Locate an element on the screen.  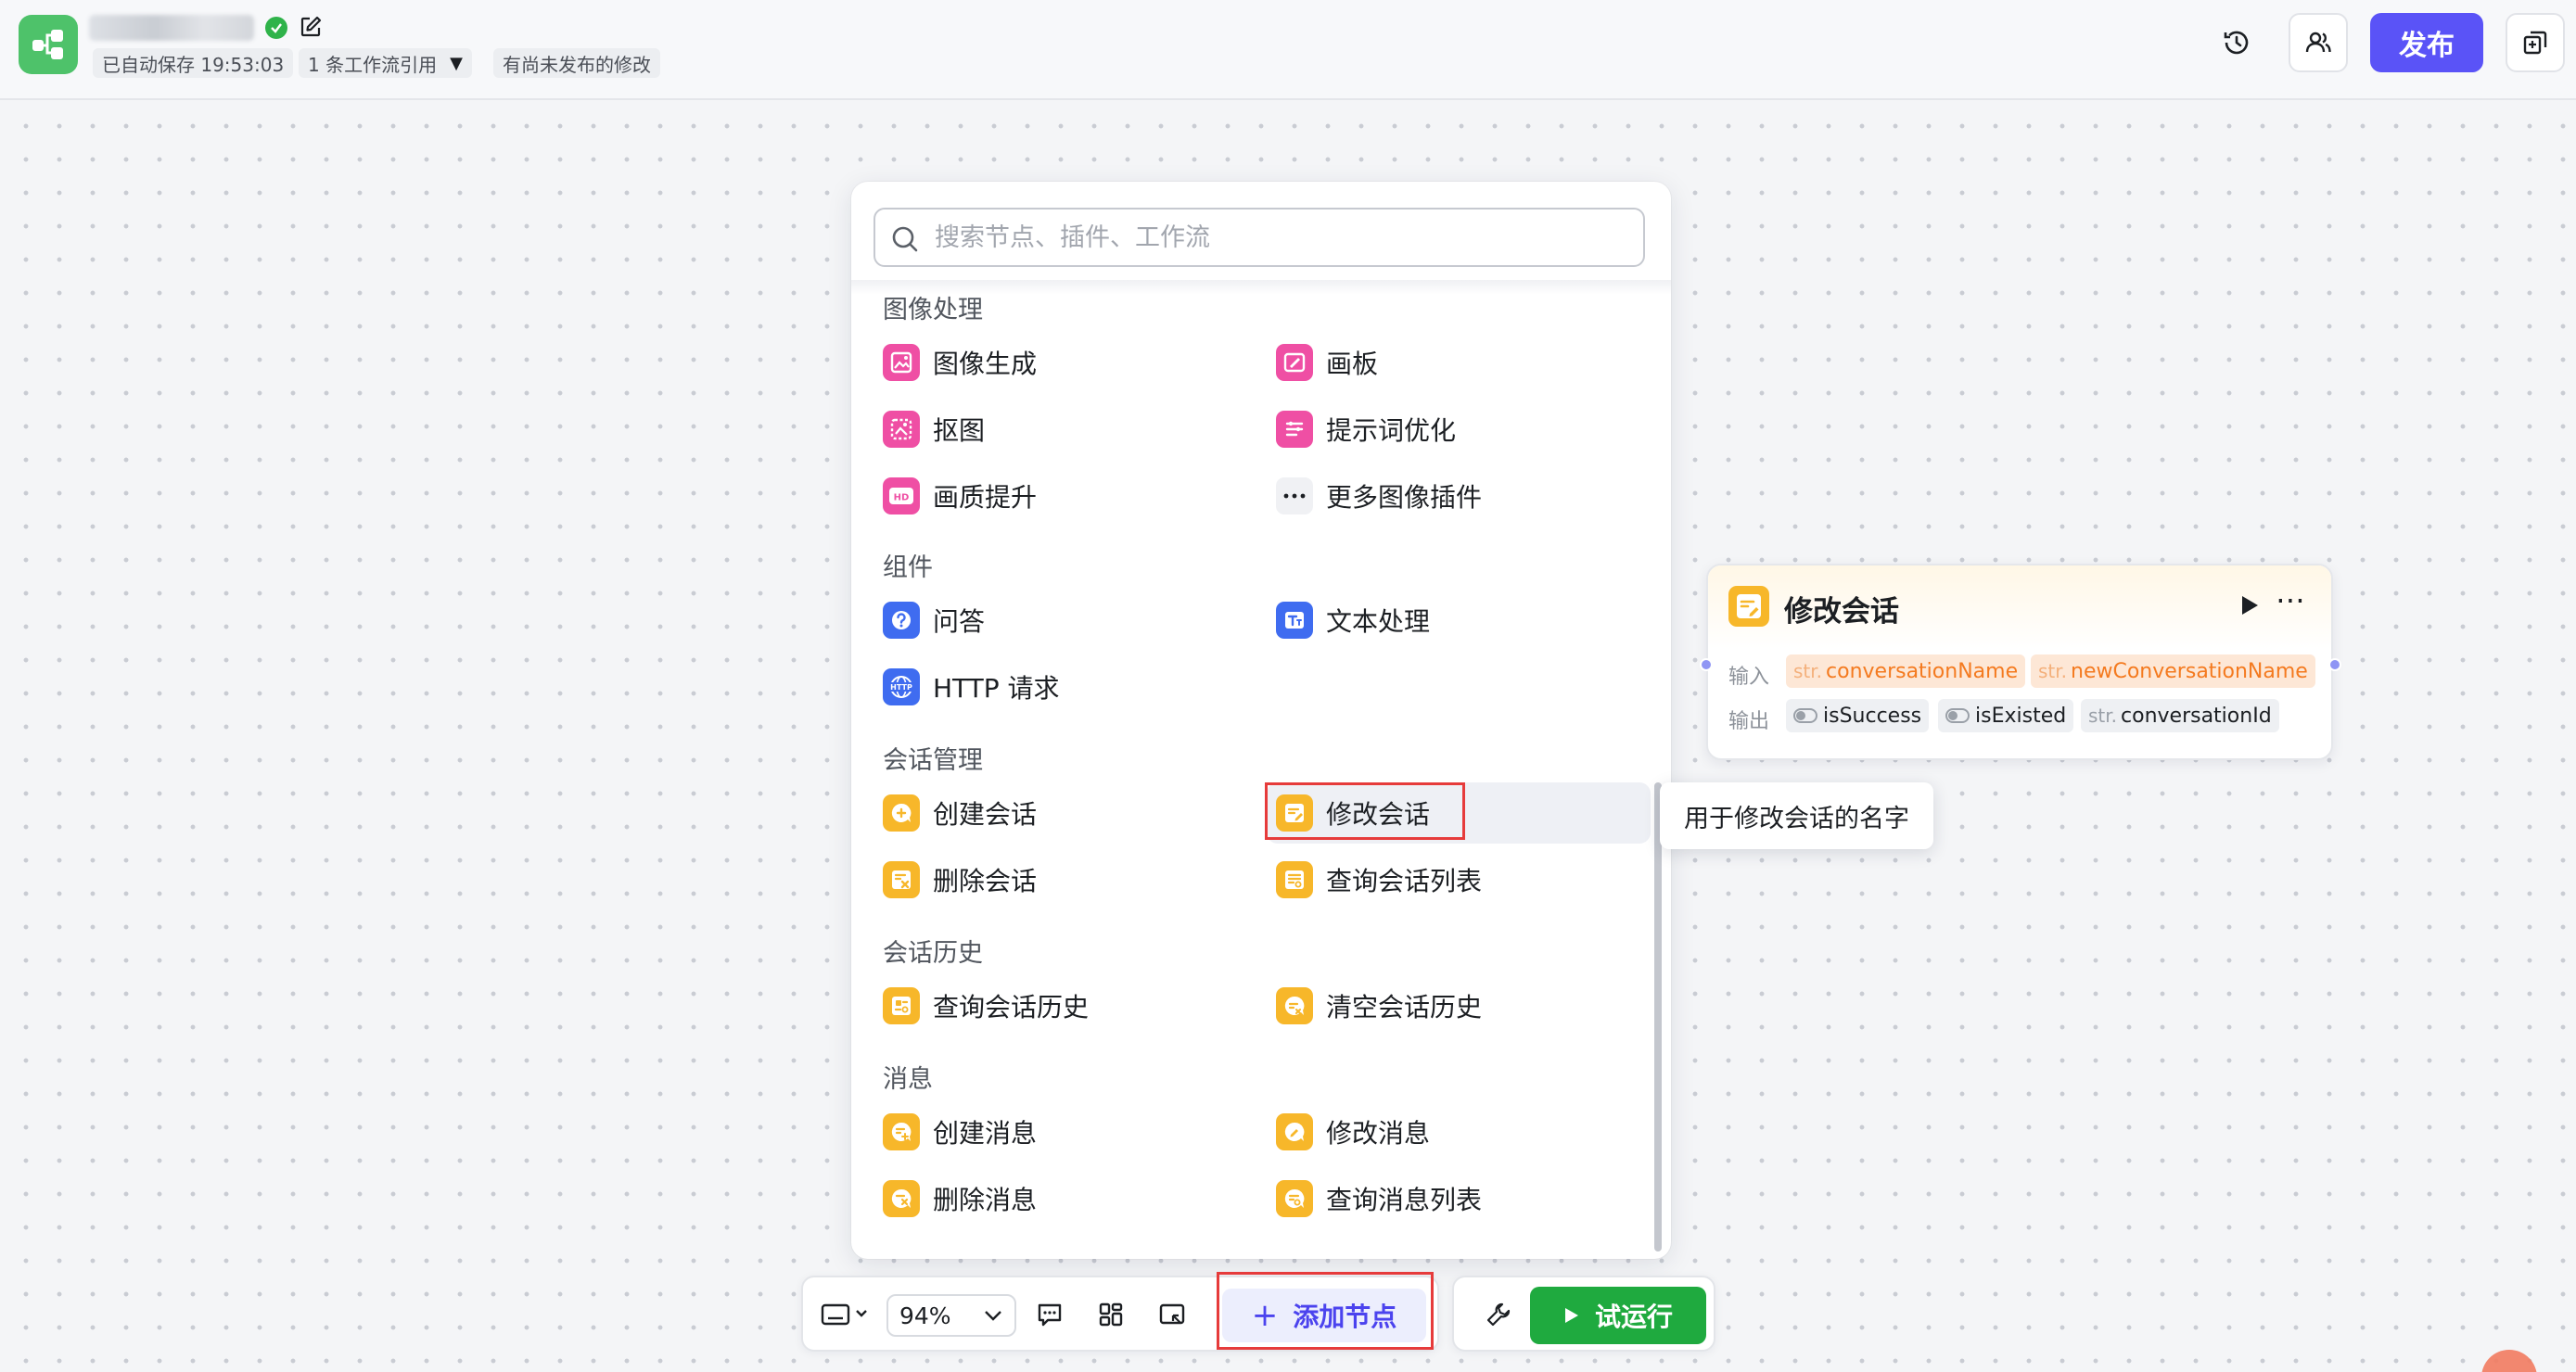
node-item-cutout: 抠图 is located at coordinates (1064, 429).